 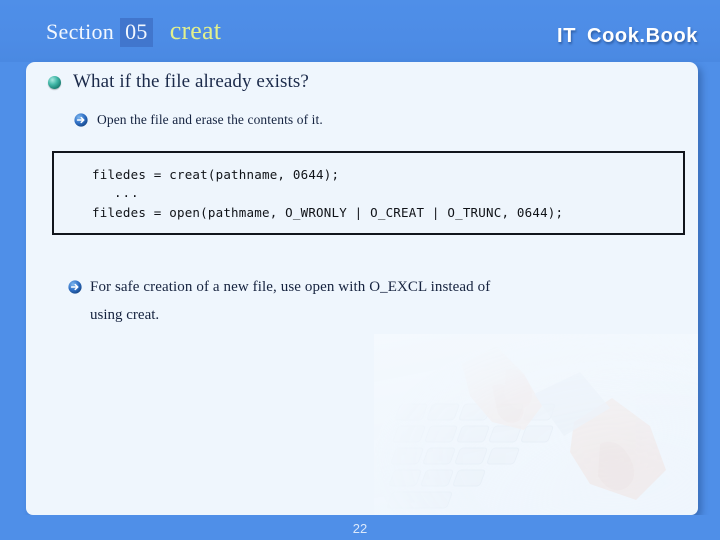 What do you see at coordinates (195, 30) in the screenshot?
I see `topic-title: creat` at bounding box center [195, 30].